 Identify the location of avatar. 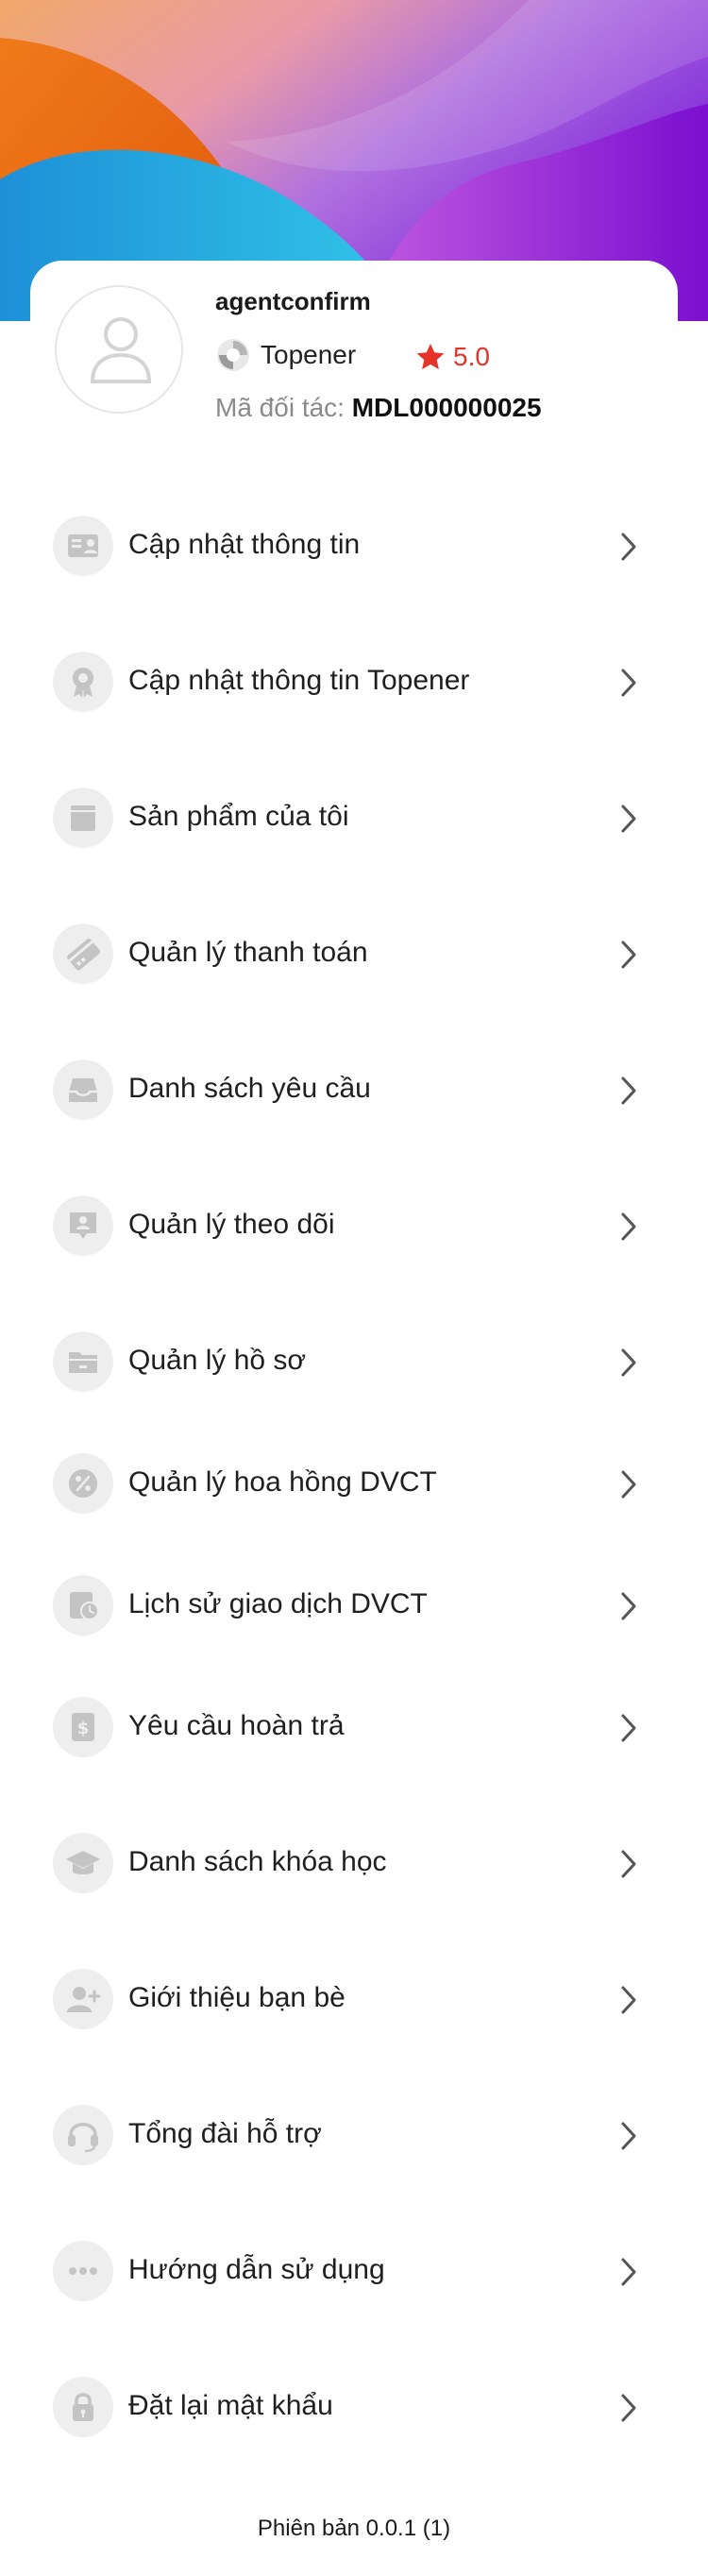
(119, 349).